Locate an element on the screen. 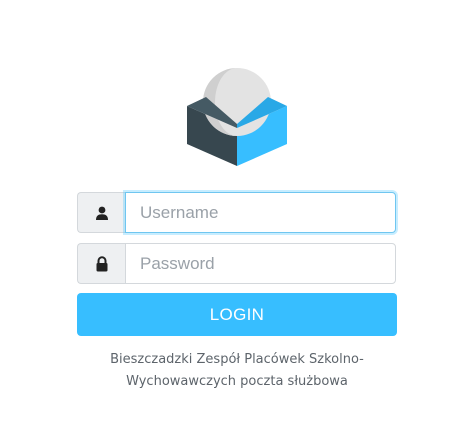  password-field is located at coordinates (236, 263).